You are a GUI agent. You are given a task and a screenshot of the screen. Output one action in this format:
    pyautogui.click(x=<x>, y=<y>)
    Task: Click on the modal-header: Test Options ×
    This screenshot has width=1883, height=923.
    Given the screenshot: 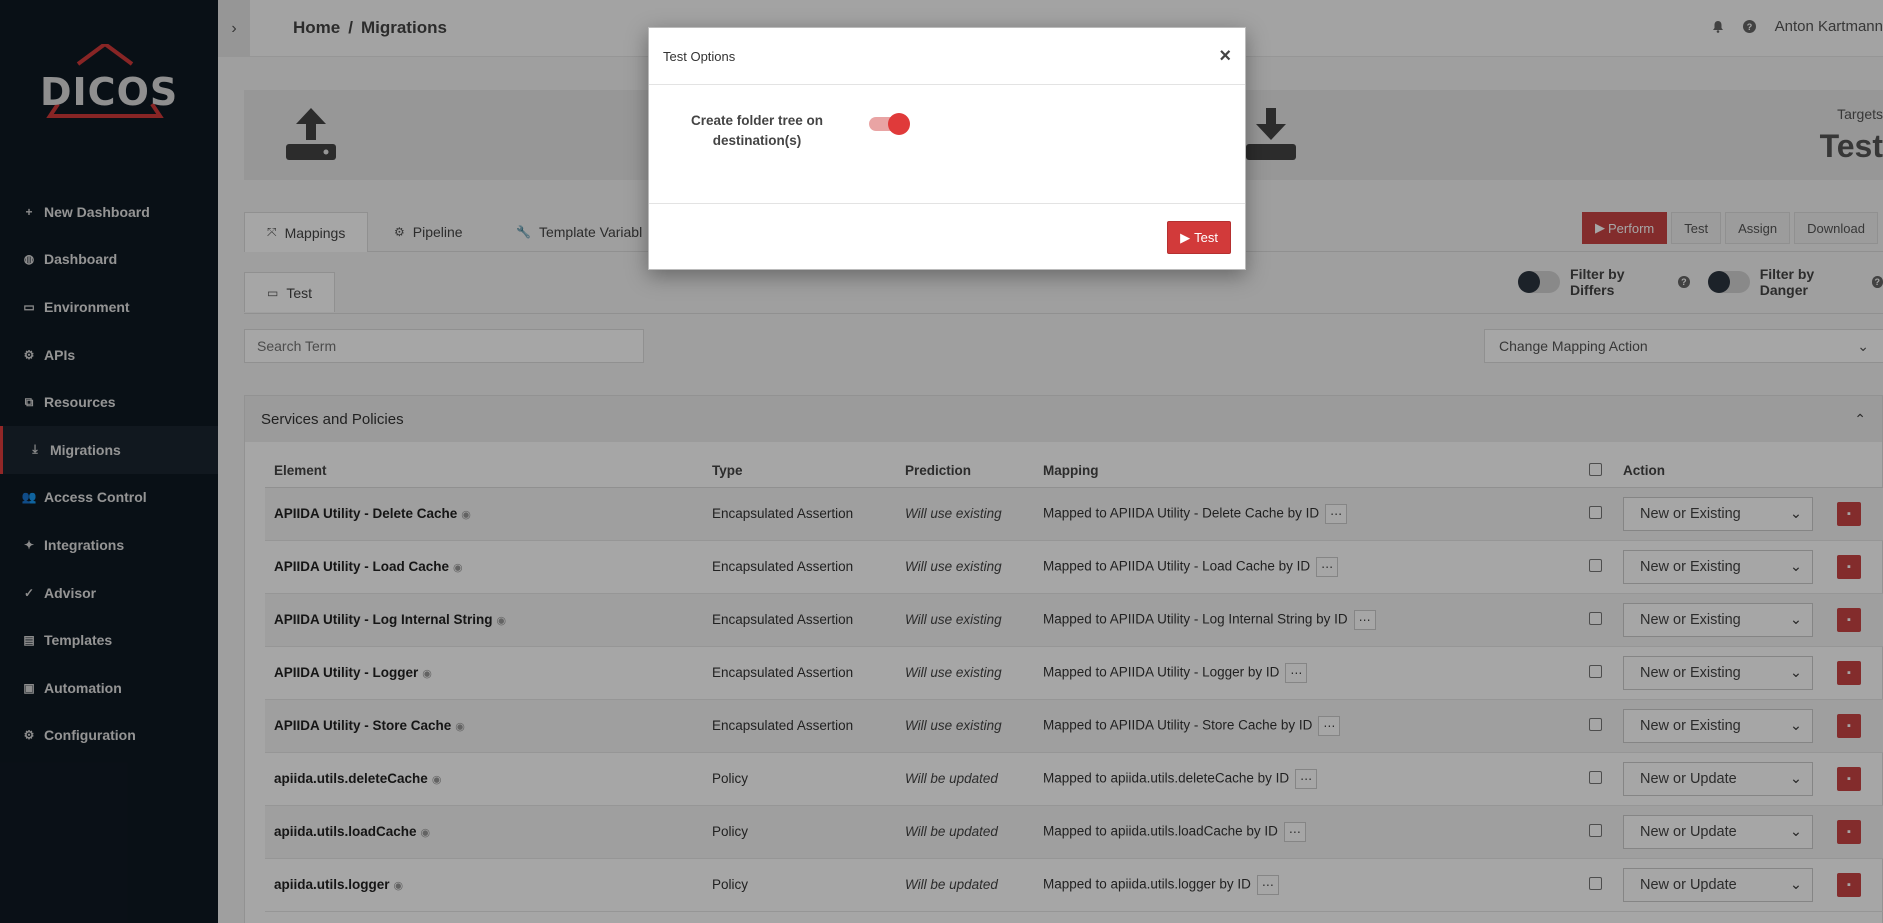 What is the action you would take?
    pyautogui.click(x=947, y=56)
    